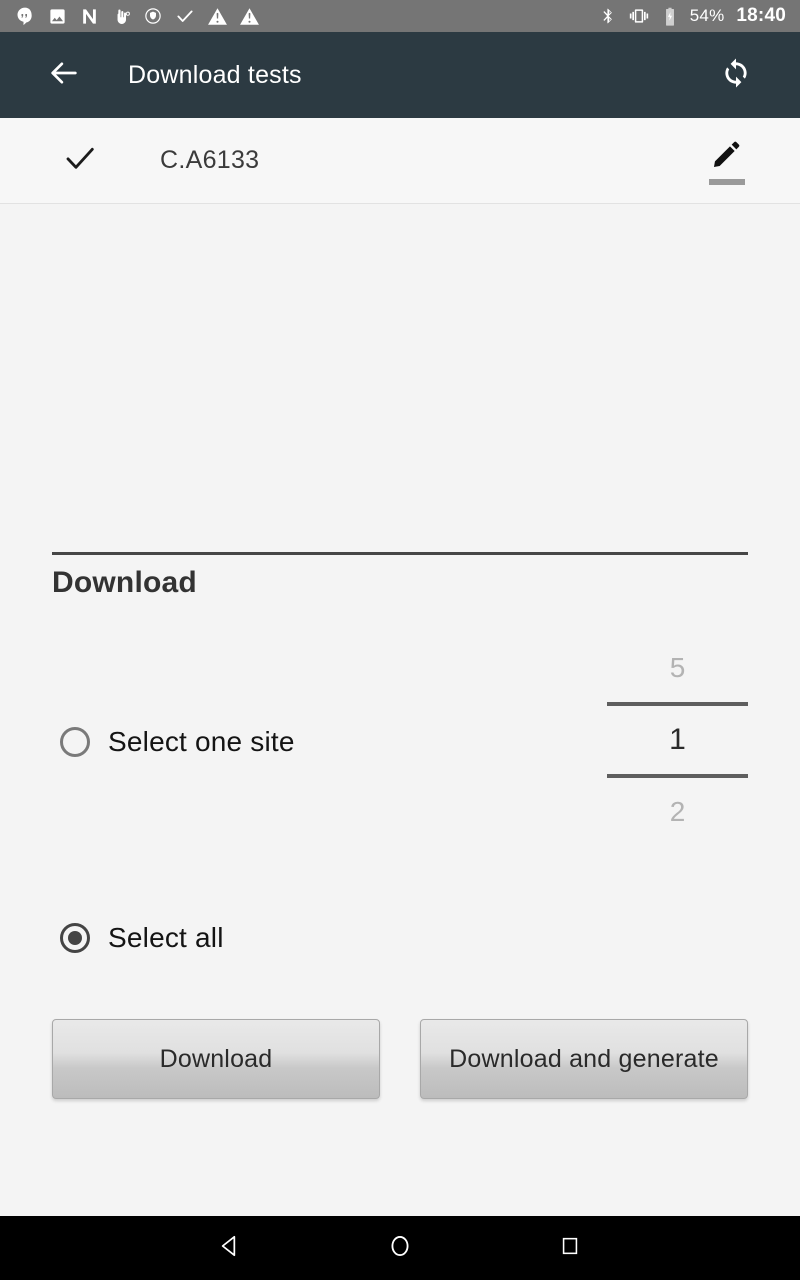  What do you see at coordinates (400, 553) in the screenshot?
I see `download-section-divider` at bounding box center [400, 553].